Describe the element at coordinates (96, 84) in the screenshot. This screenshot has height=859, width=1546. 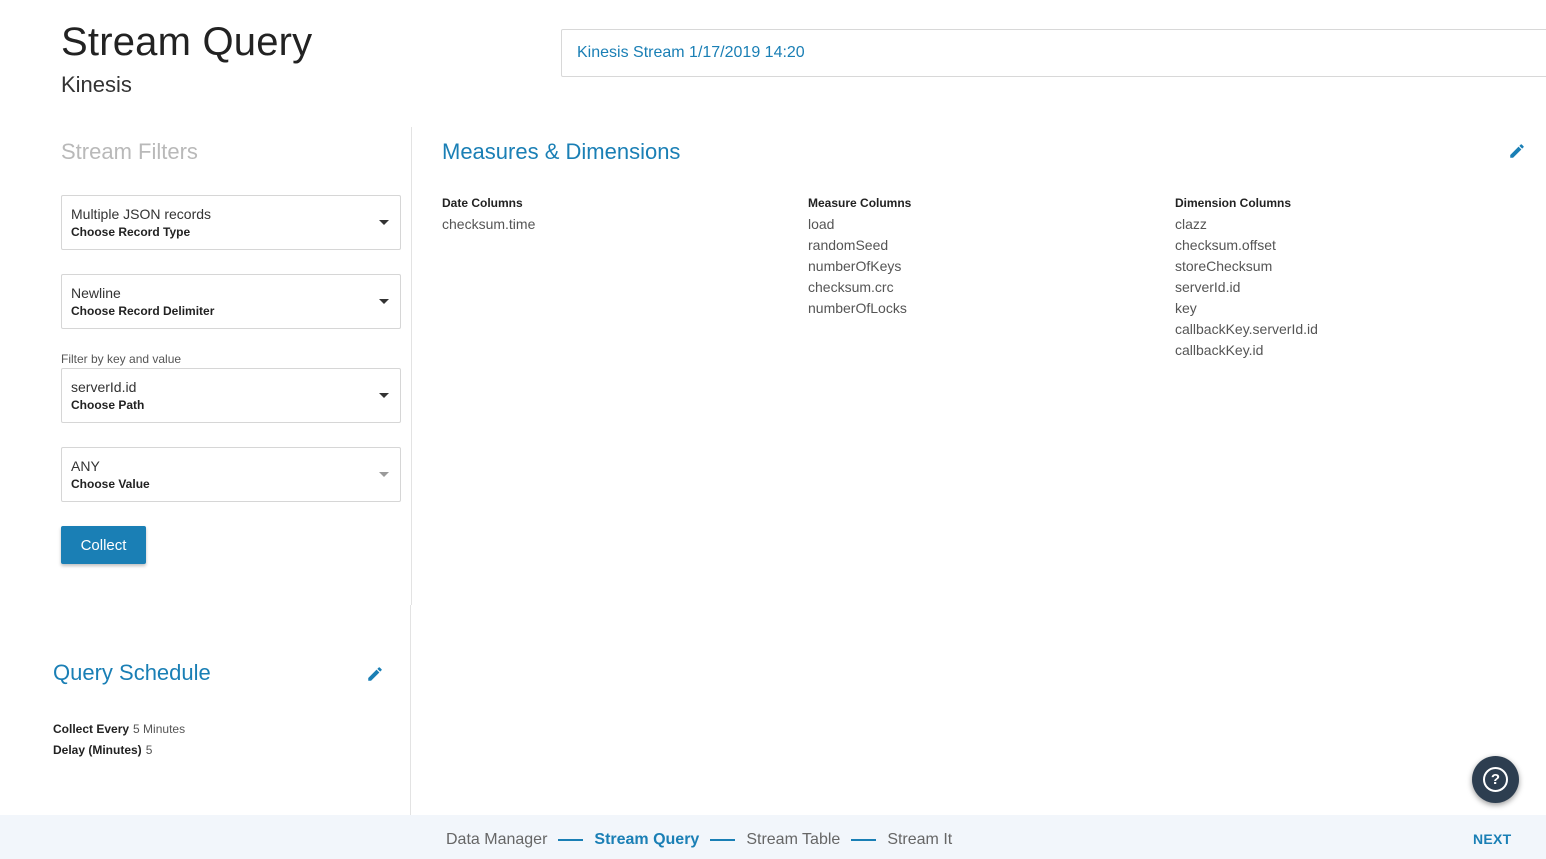
I see `page-subtitle: Kinesis` at that location.